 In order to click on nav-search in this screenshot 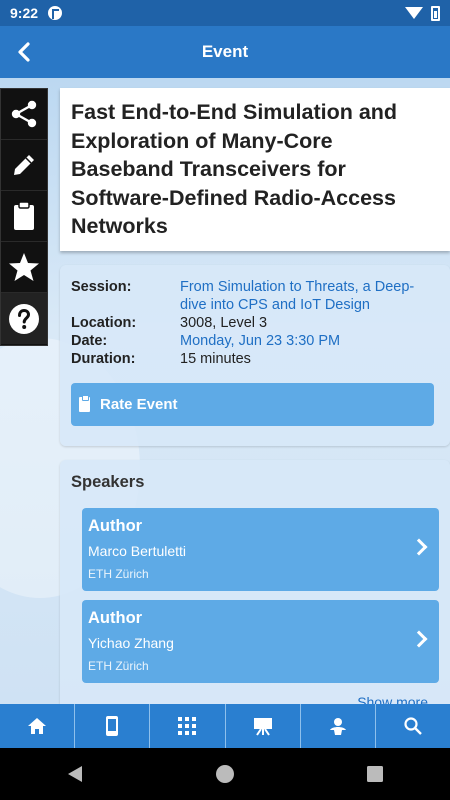, I will do `click(413, 726)`.